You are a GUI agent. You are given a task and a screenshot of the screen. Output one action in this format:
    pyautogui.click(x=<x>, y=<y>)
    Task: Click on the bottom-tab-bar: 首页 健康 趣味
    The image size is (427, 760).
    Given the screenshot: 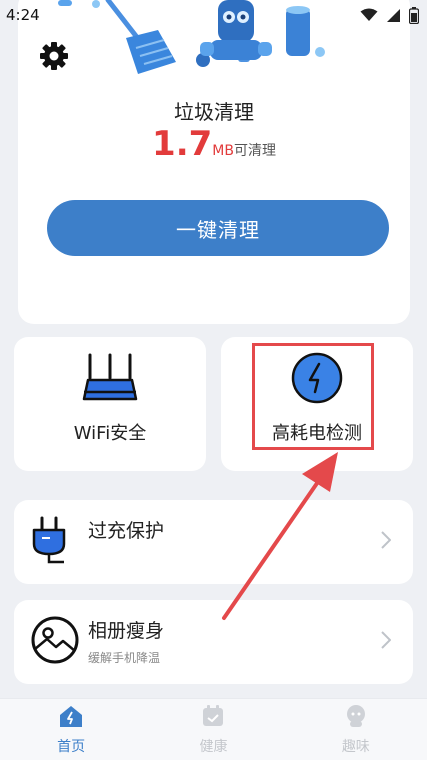 What is the action you would take?
    pyautogui.click(x=213, y=729)
    